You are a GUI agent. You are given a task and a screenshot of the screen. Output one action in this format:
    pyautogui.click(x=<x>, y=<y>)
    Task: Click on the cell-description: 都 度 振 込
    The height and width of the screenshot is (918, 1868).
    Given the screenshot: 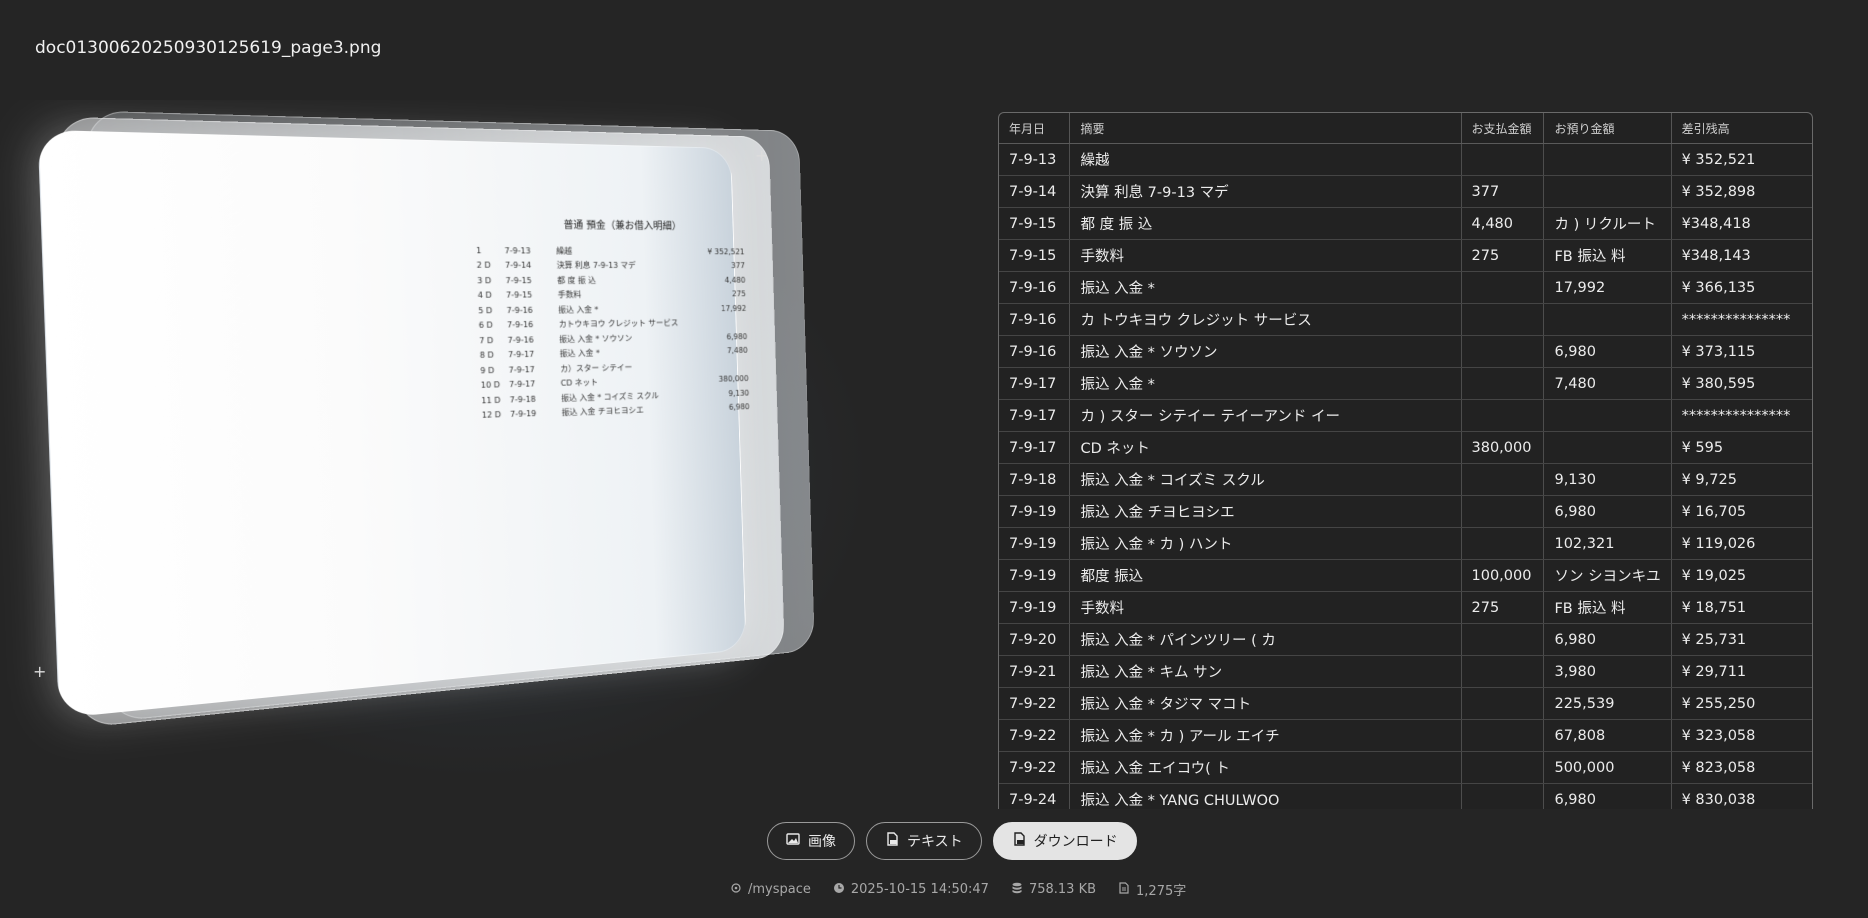 What is the action you would take?
    pyautogui.click(x=1265, y=224)
    